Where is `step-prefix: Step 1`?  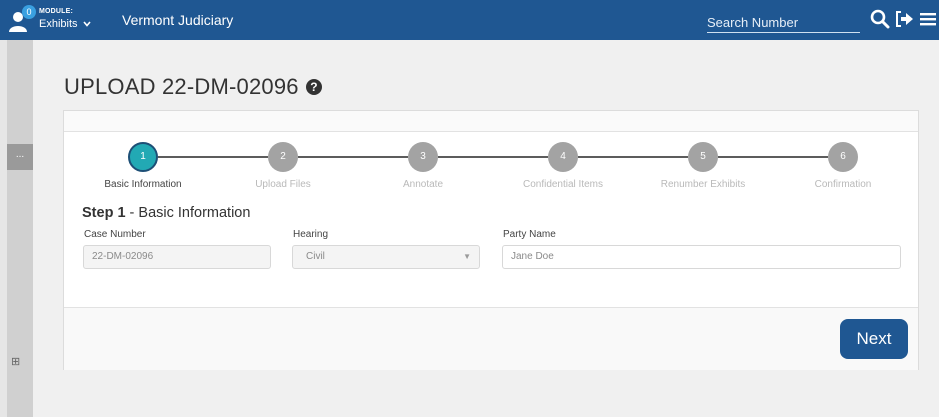
step-prefix: Step 1 is located at coordinates (104, 213).